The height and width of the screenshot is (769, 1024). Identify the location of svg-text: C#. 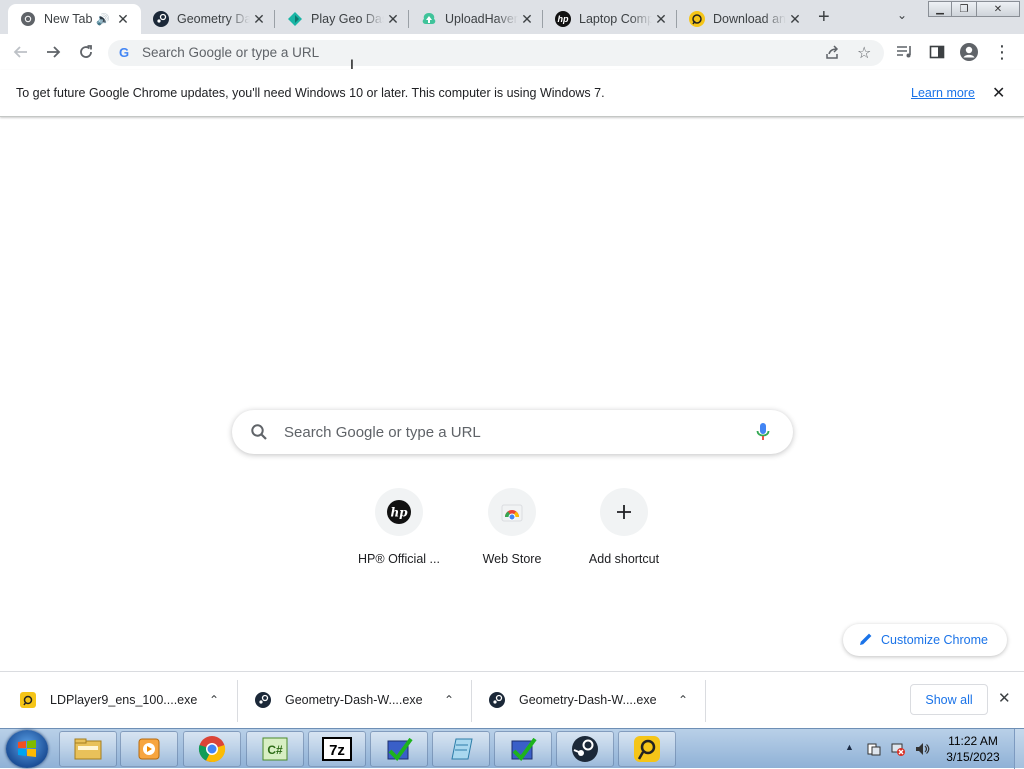
(275, 750).